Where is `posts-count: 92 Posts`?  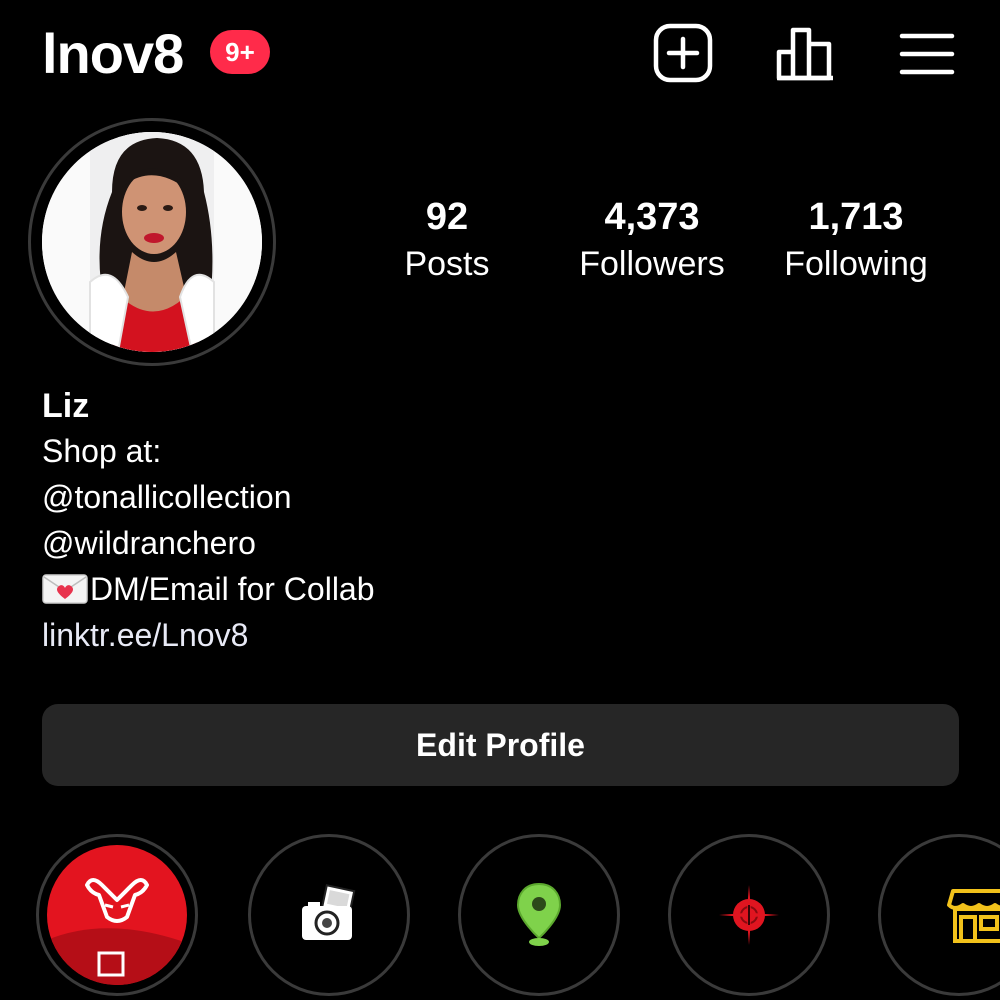 posts-count: 92 Posts is located at coordinates (447, 237).